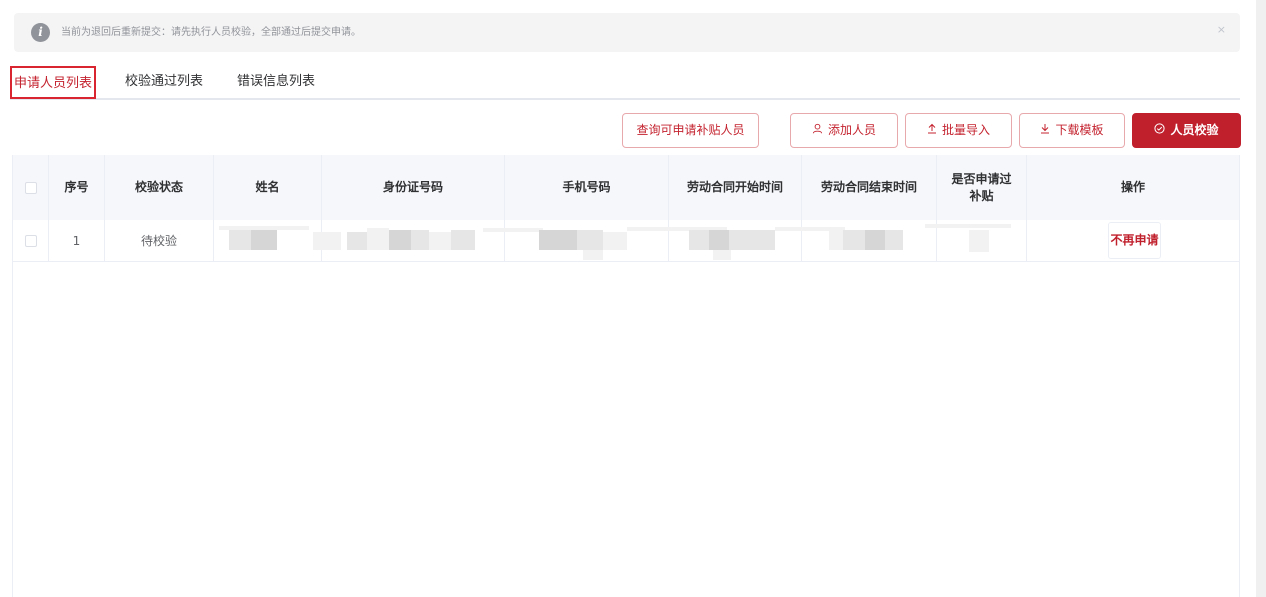 The width and height of the screenshot is (1266, 597). Describe the element at coordinates (164, 82) in the screenshot. I see `tab-passed-list: 校验通过列表` at that location.